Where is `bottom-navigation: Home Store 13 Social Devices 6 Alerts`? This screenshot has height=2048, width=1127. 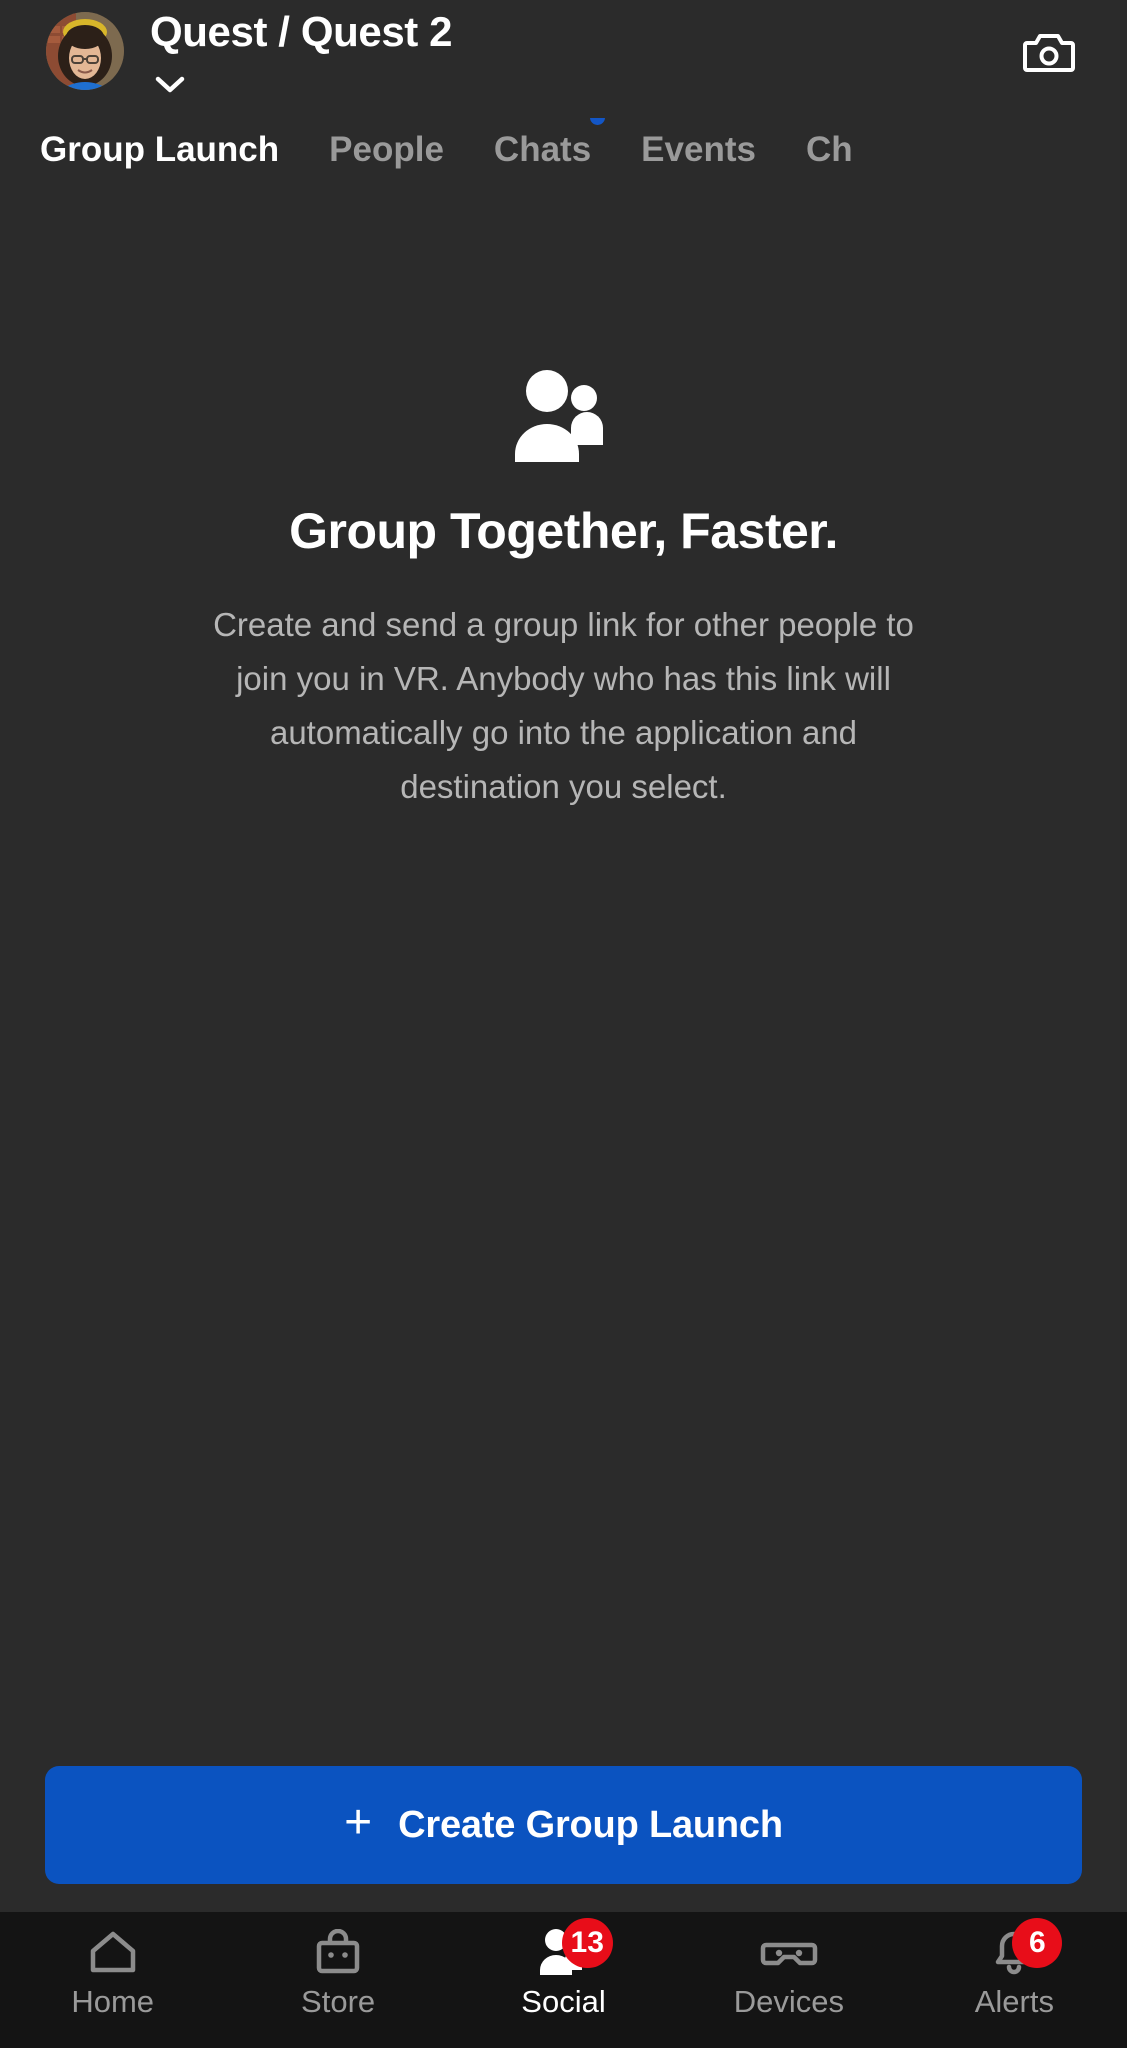 bottom-navigation: Home Store 13 Social Devices 6 Alerts is located at coordinates (563, 1980).